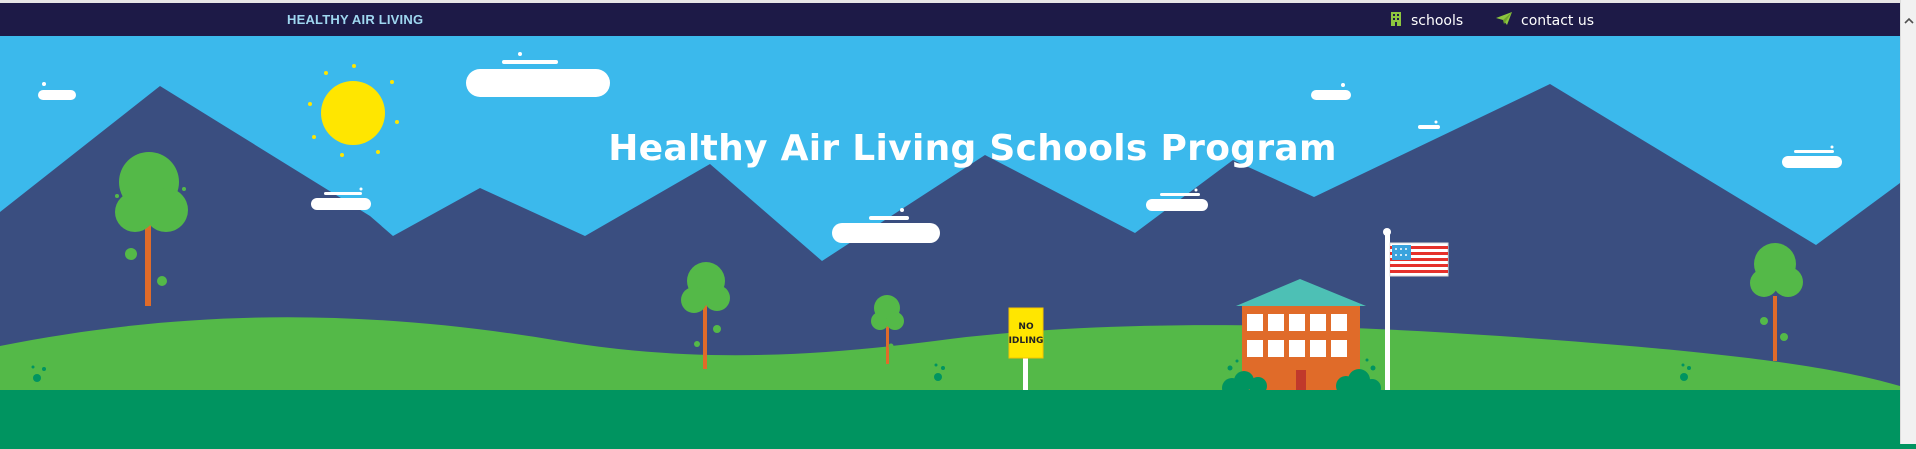 The width and height of the screenshot is (1916, 449). Describe the element at coordinates (950, 417) in the screenshot. I see `foreground-ground` at that location.